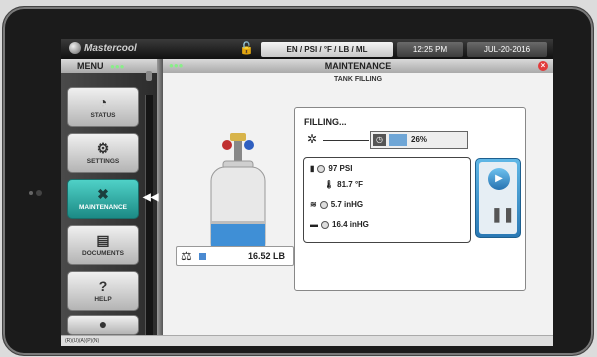  I want to click on brand-logo: Mastercool, so click(103, 48).